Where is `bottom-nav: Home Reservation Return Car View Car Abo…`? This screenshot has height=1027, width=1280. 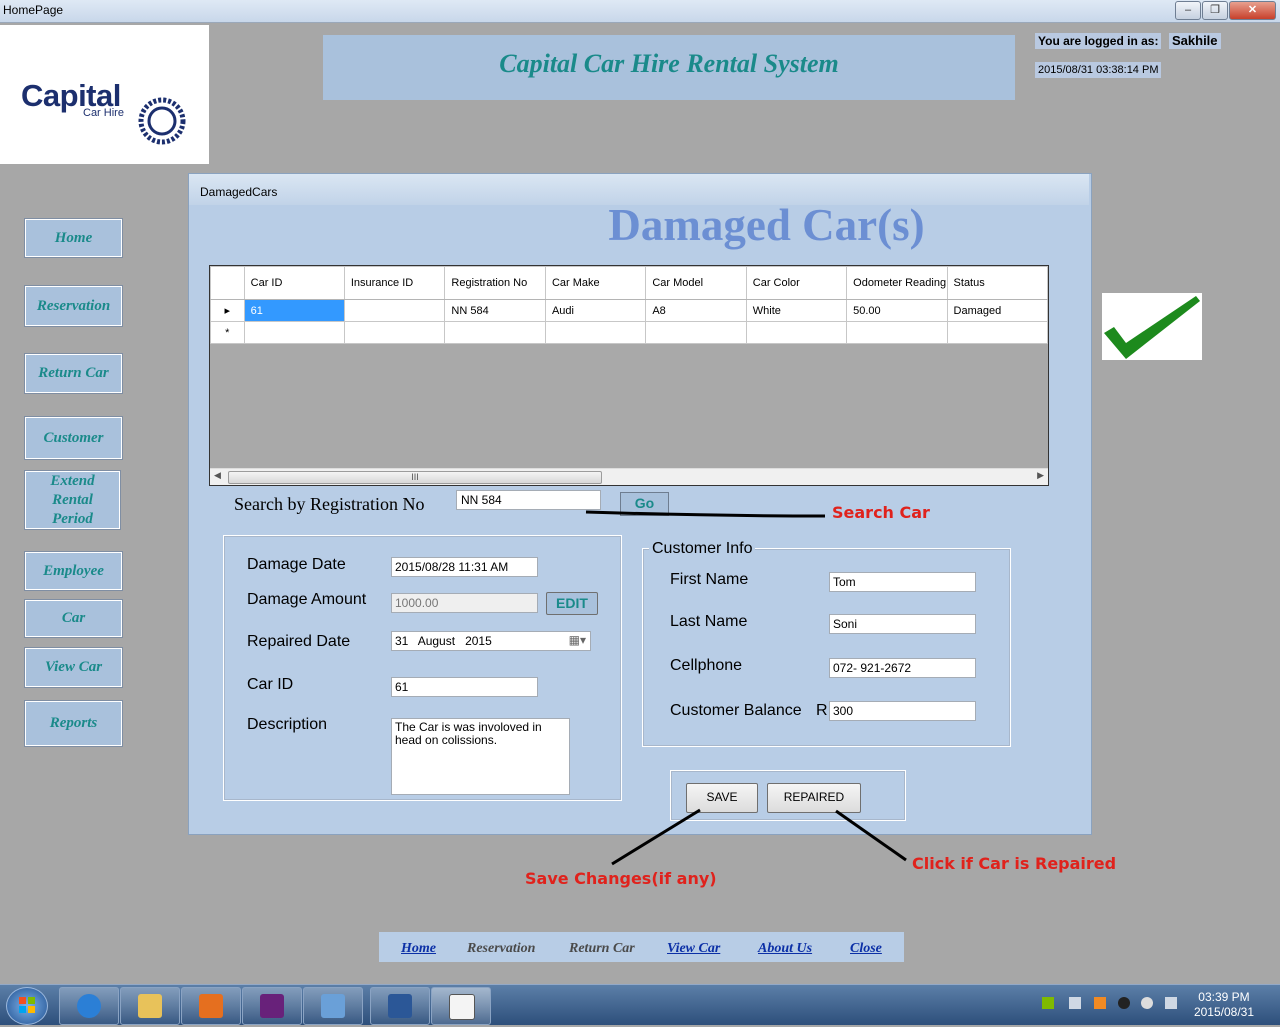 bottom-nav: Home Reservation Return Car View Car Abo… is located at coordinates (641, 947).